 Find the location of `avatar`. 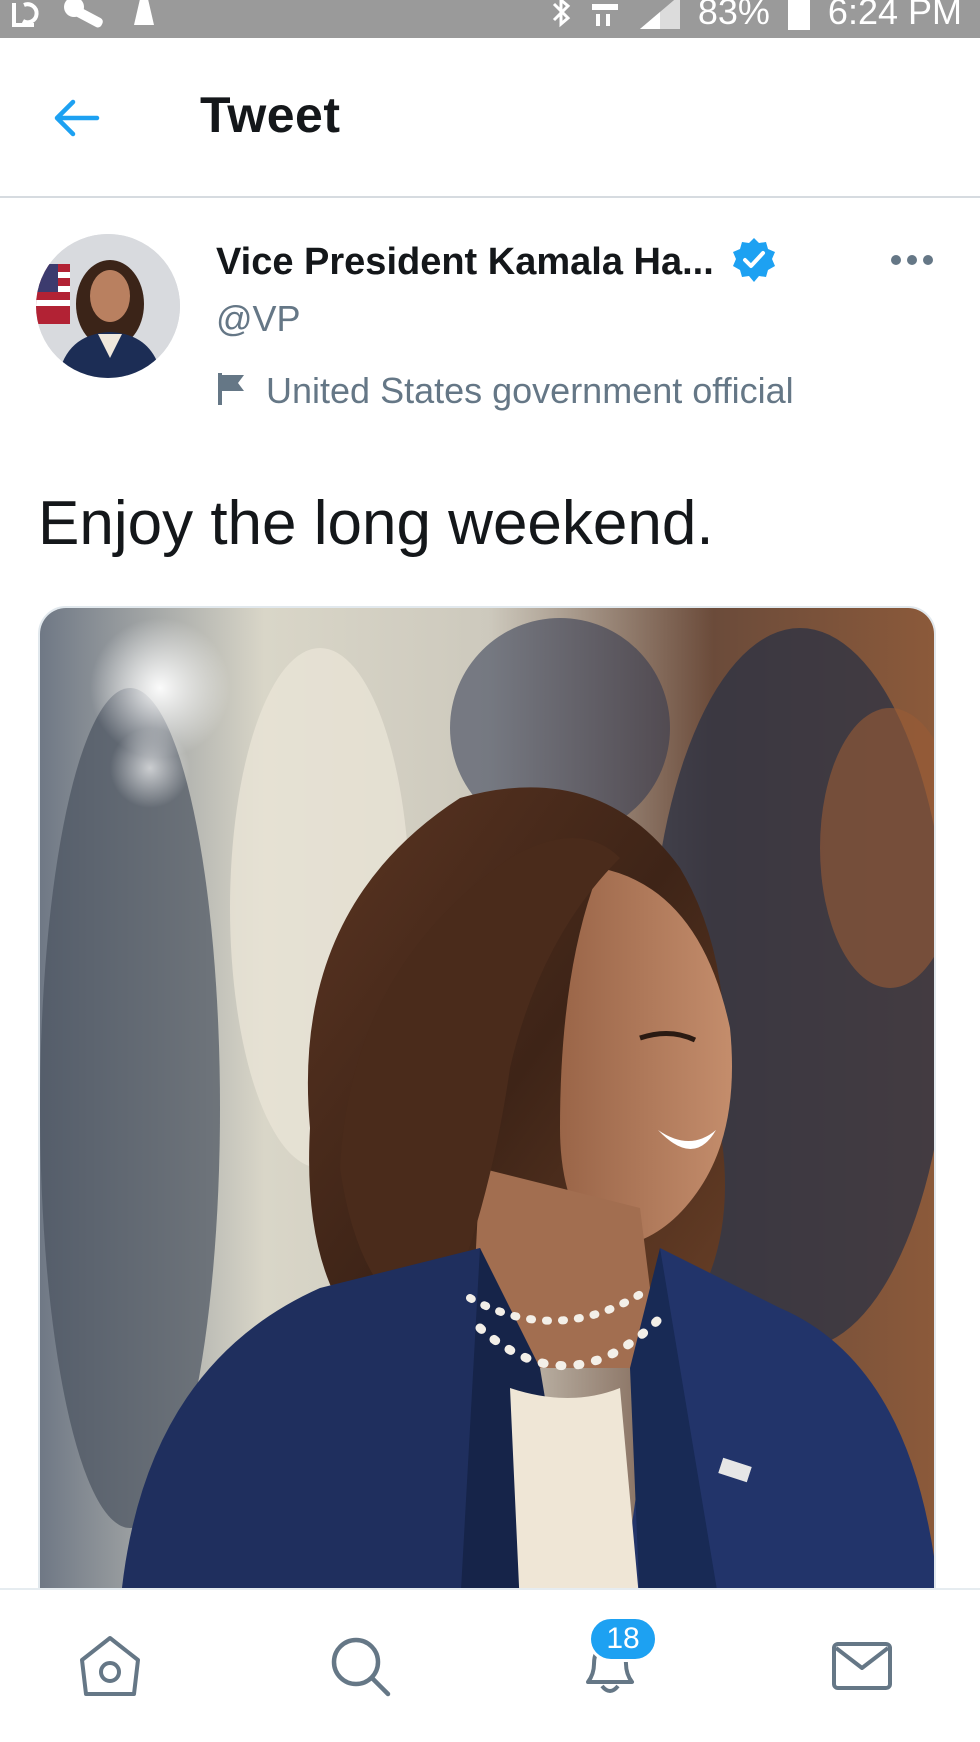

avatar is located at coordinates (108, 306).